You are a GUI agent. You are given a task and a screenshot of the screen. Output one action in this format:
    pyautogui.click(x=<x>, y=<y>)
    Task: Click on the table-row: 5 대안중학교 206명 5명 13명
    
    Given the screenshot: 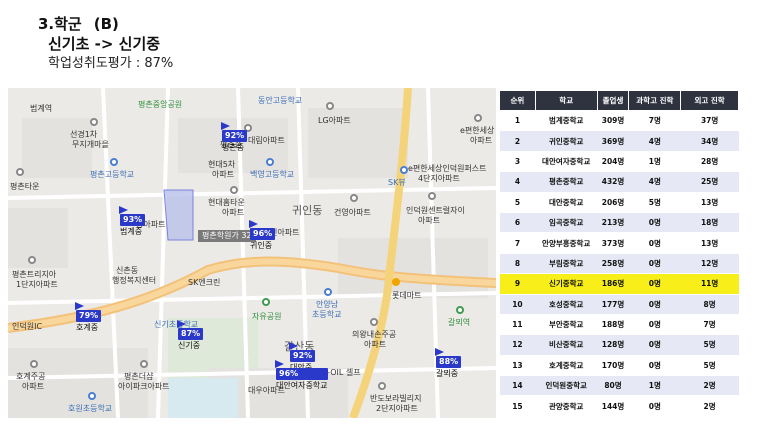 What is the action you would take?
    pyautogui.click(x=619, y=202)
    